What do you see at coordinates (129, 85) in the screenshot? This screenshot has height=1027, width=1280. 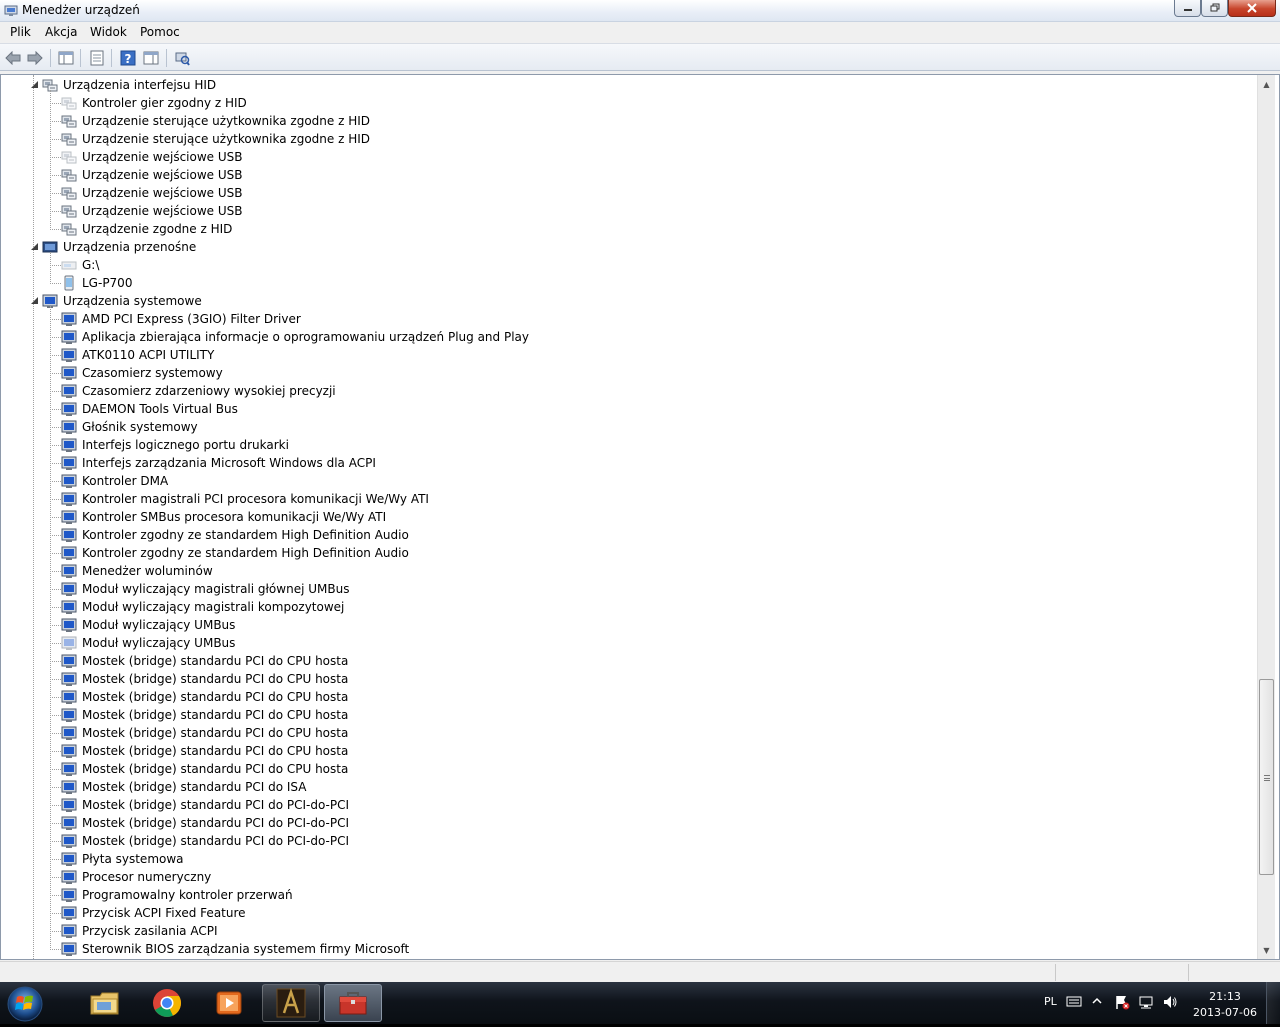 I see `tree-category: Urządzenia interfejsu HID` at bounding box center [129, 85].